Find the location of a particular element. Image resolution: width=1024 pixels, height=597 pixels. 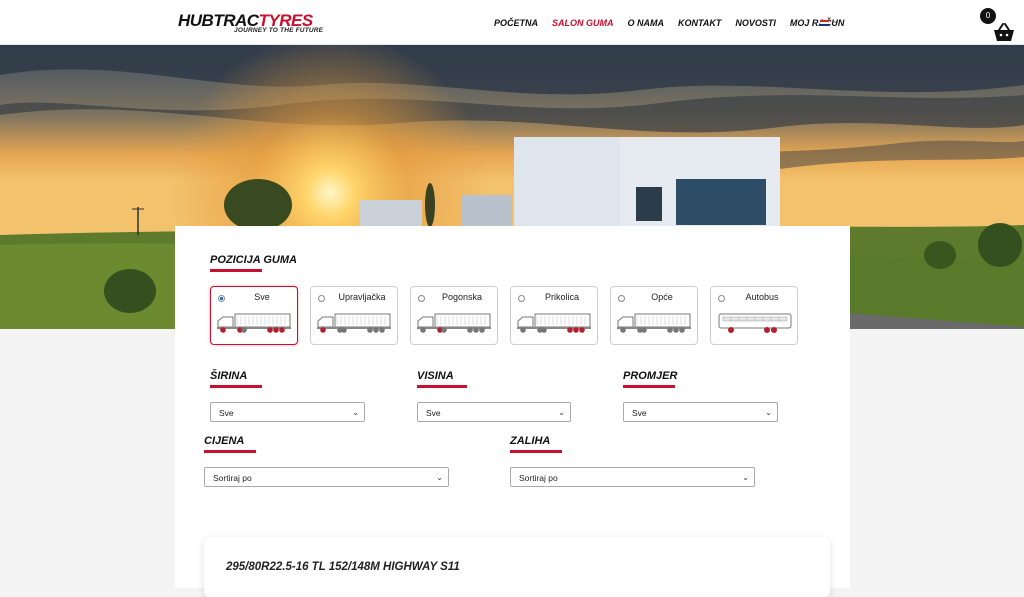

nav-item-salon-guma: SALON GUMA is located at coordinates (583, 23).